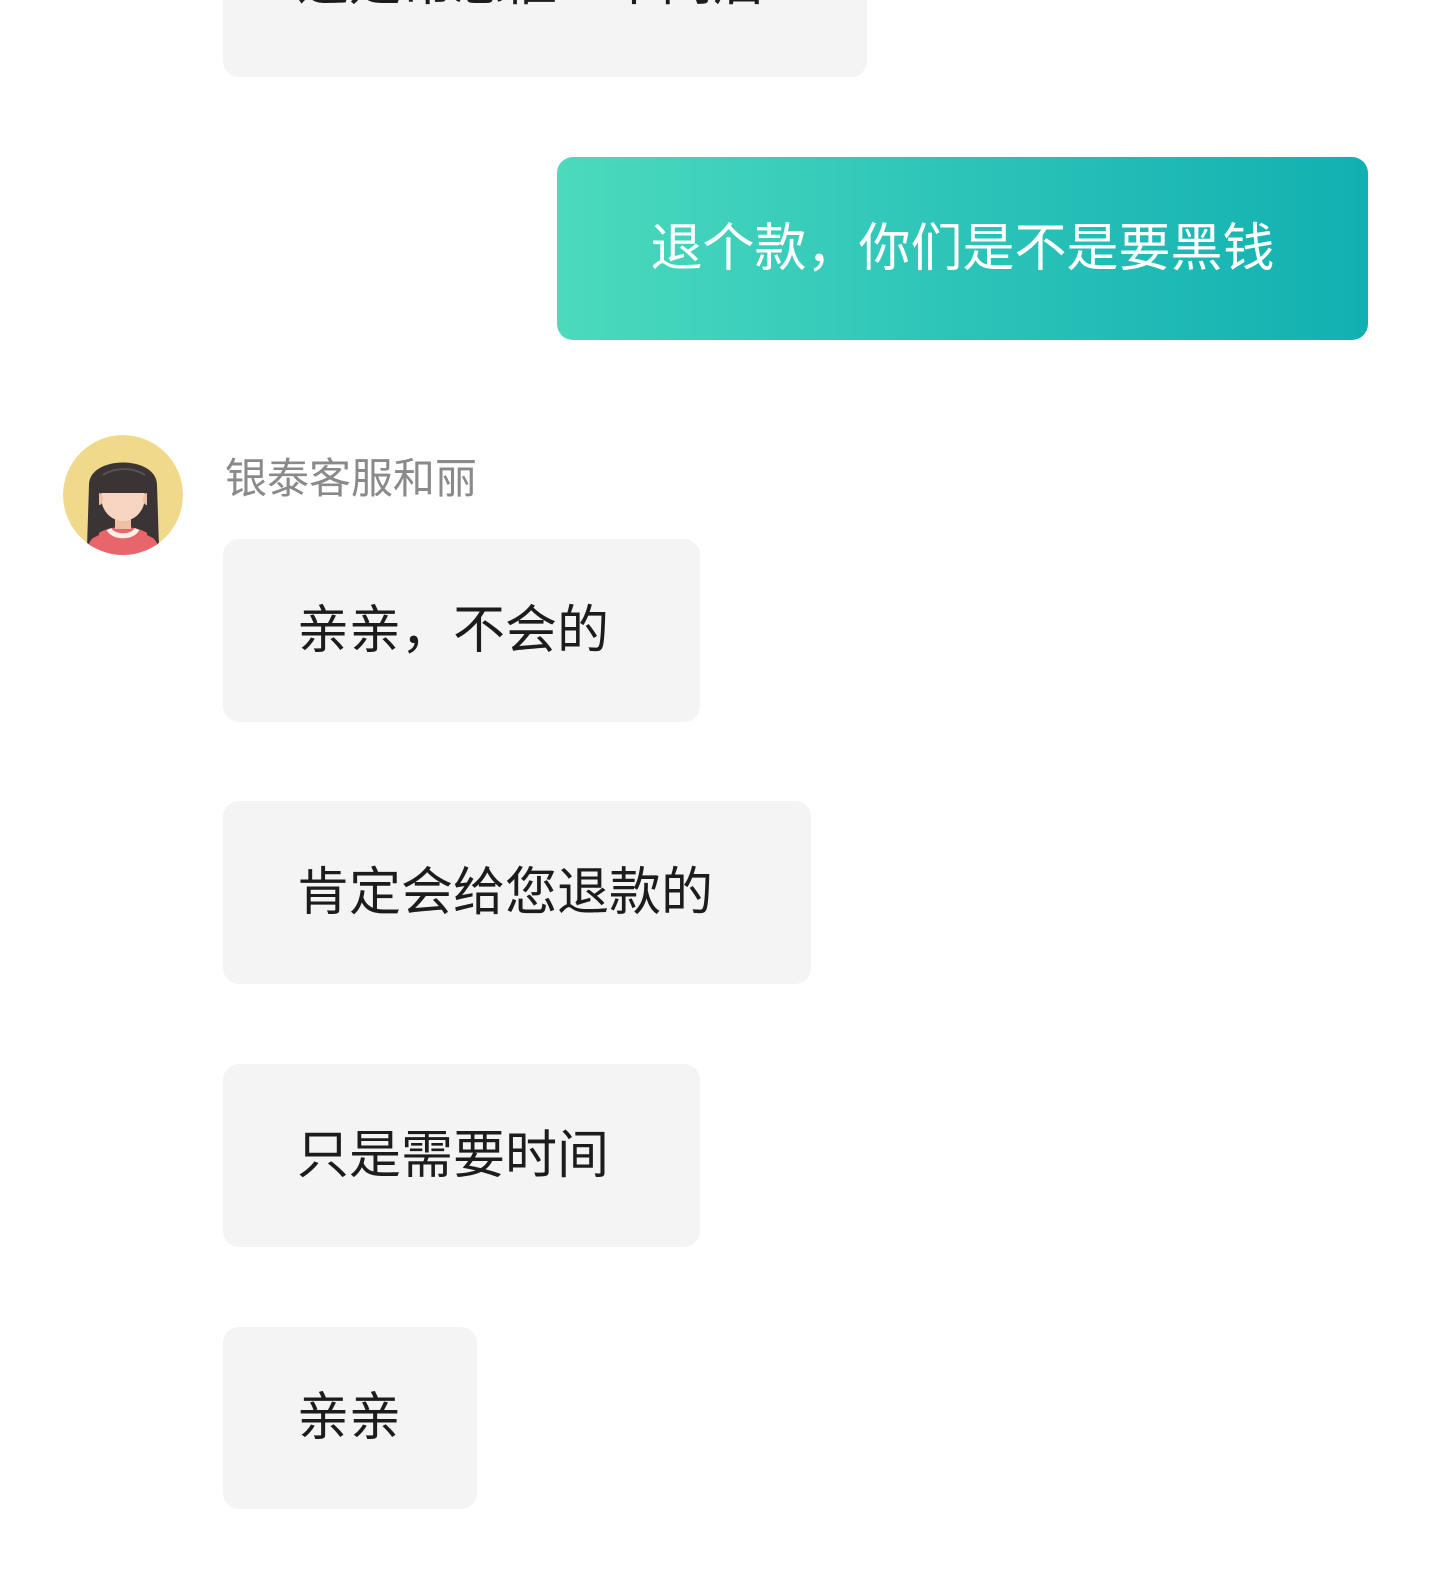 The height and width of the screenshot is (1577, 1440). What do you see at coordinates (531, 4) in the screenshot?
I see `message-text: 这是常态催一下问后` at bounding box center [531, 4].